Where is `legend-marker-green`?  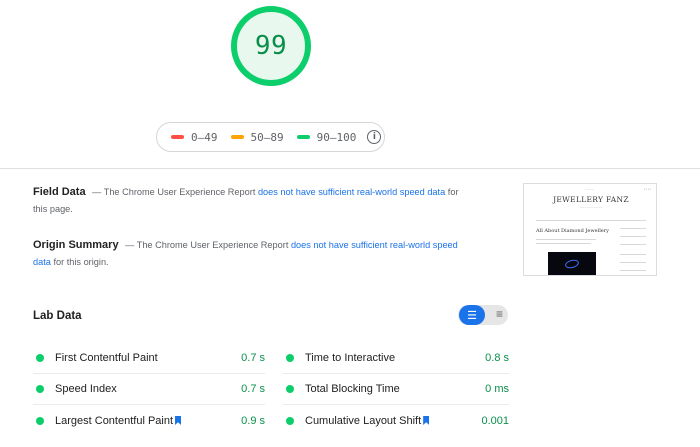 legend-marker-green is located at coordinates (303, 137).